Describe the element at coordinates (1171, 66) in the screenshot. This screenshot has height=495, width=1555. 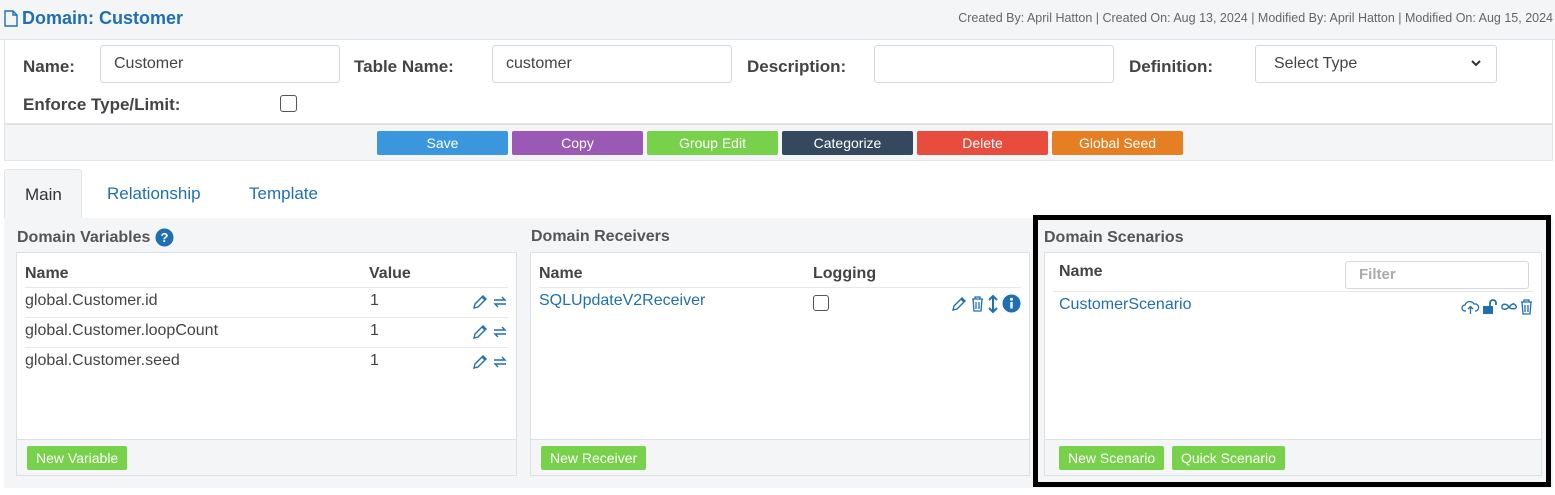
I see `definition-label: Definition:` at that location.